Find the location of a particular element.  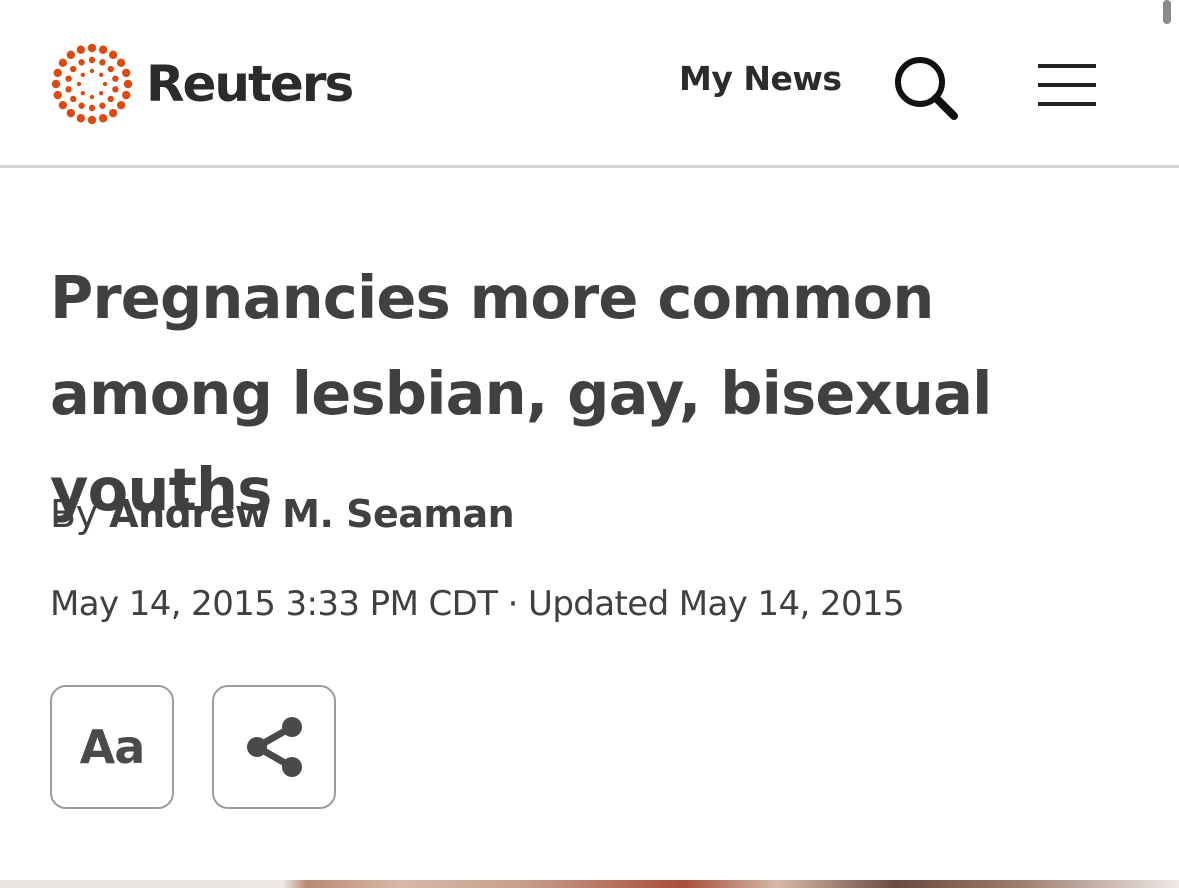

search-icon is located at coordinates (926, 88).